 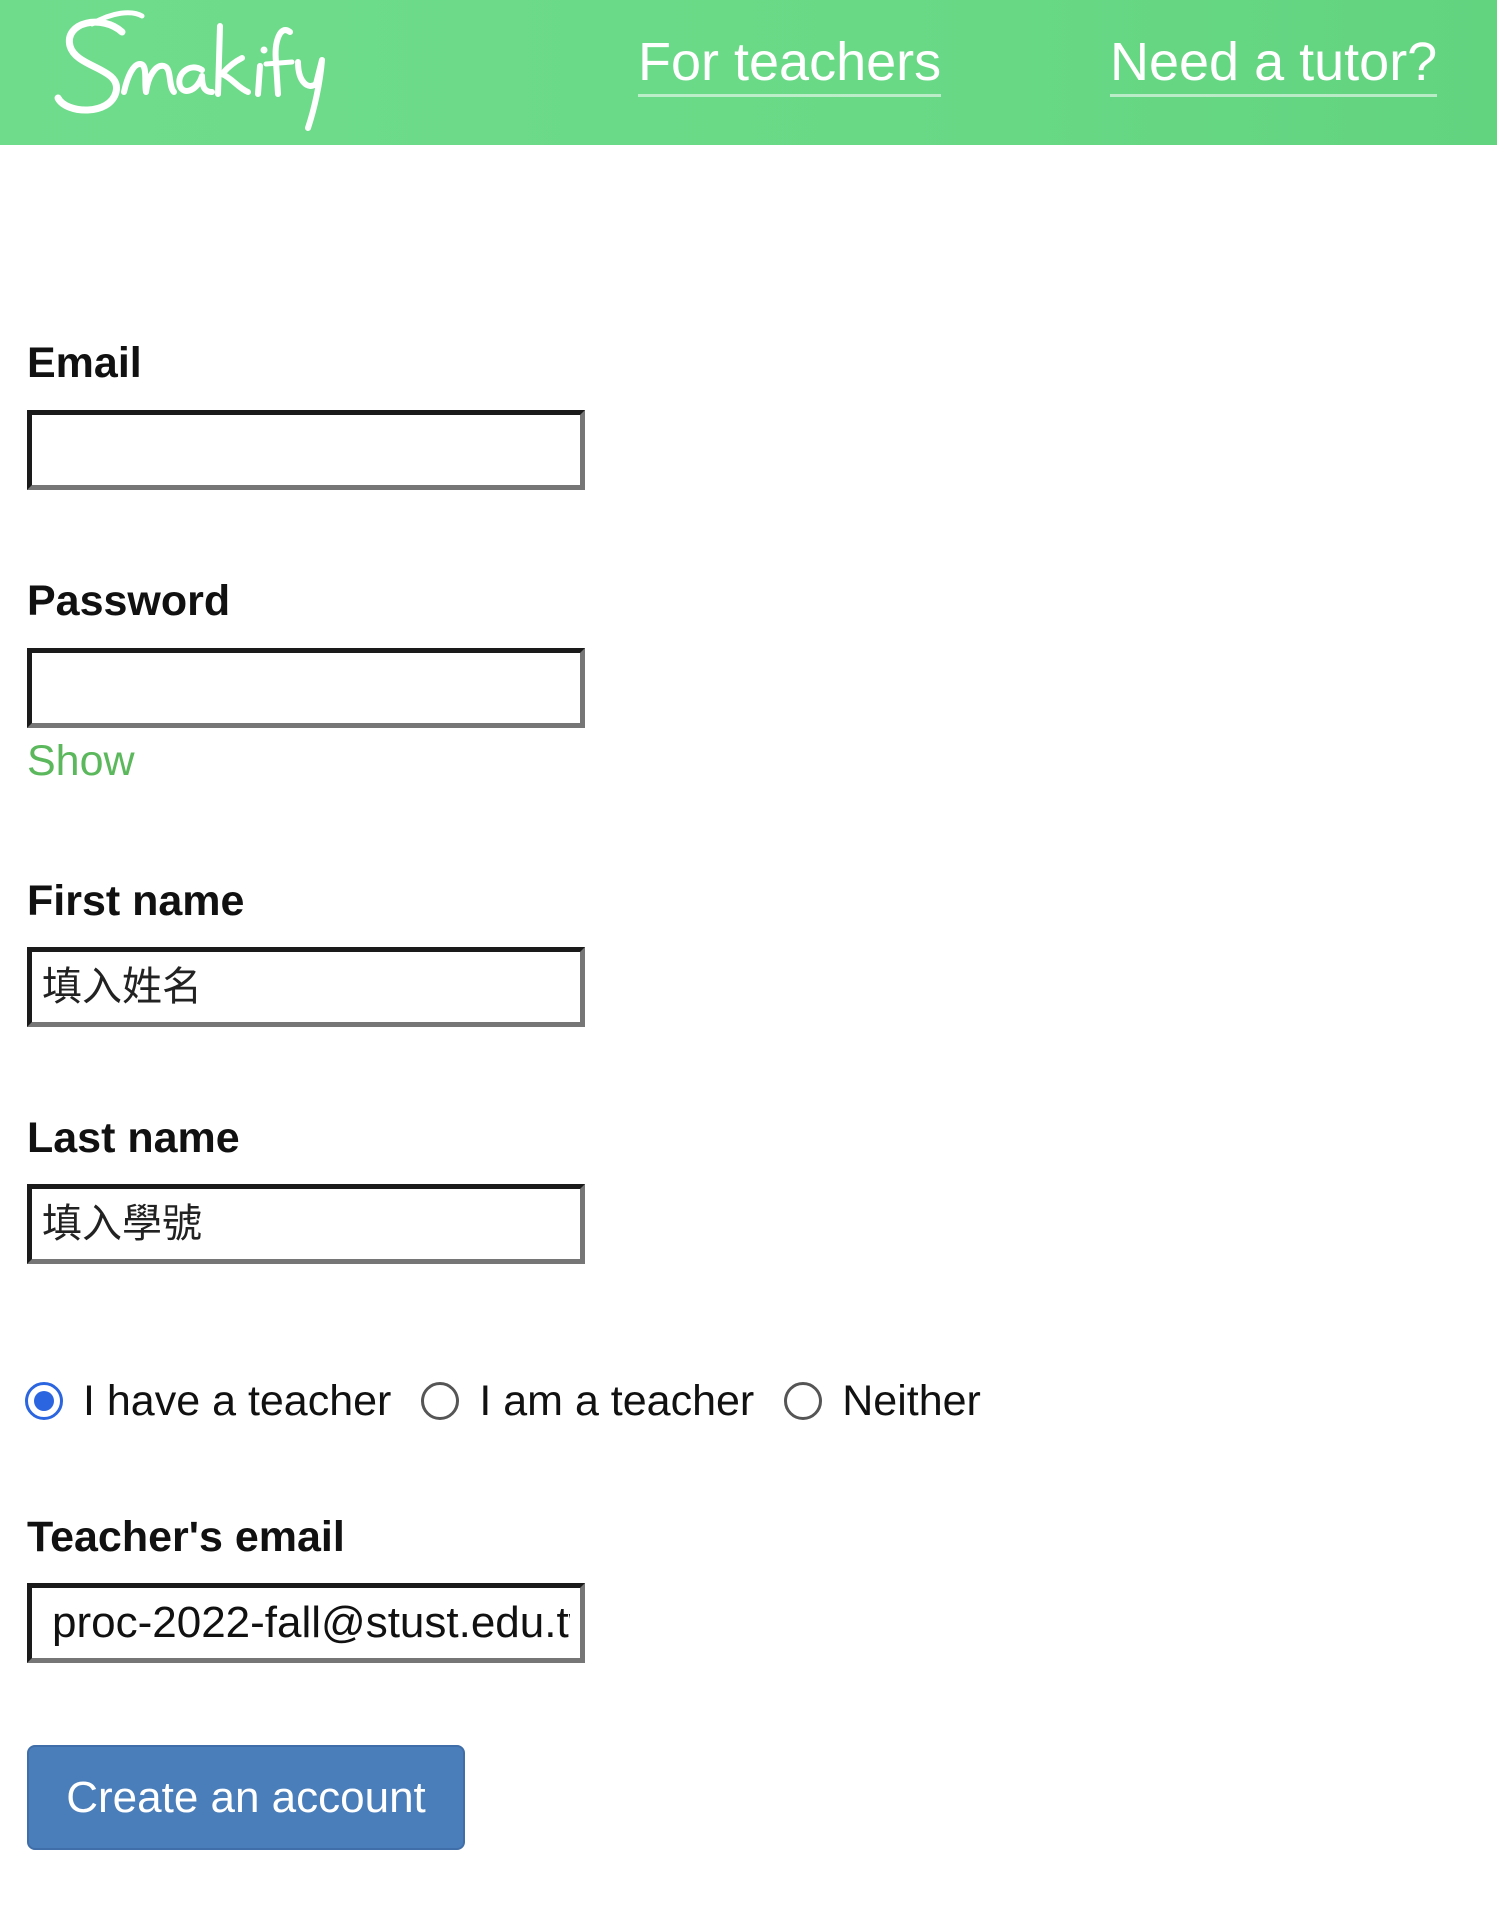 I want to click on teacher-email-input, so click(x=306, y=1623).